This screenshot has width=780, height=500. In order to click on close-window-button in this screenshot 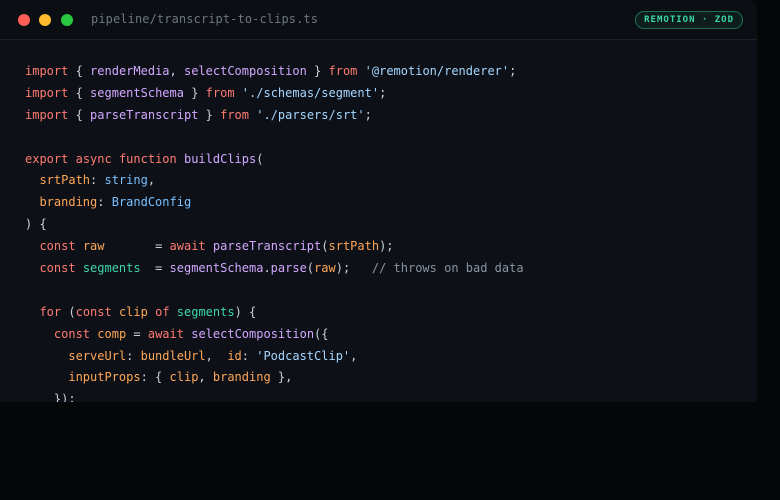, I will do `click(24, 20)`.